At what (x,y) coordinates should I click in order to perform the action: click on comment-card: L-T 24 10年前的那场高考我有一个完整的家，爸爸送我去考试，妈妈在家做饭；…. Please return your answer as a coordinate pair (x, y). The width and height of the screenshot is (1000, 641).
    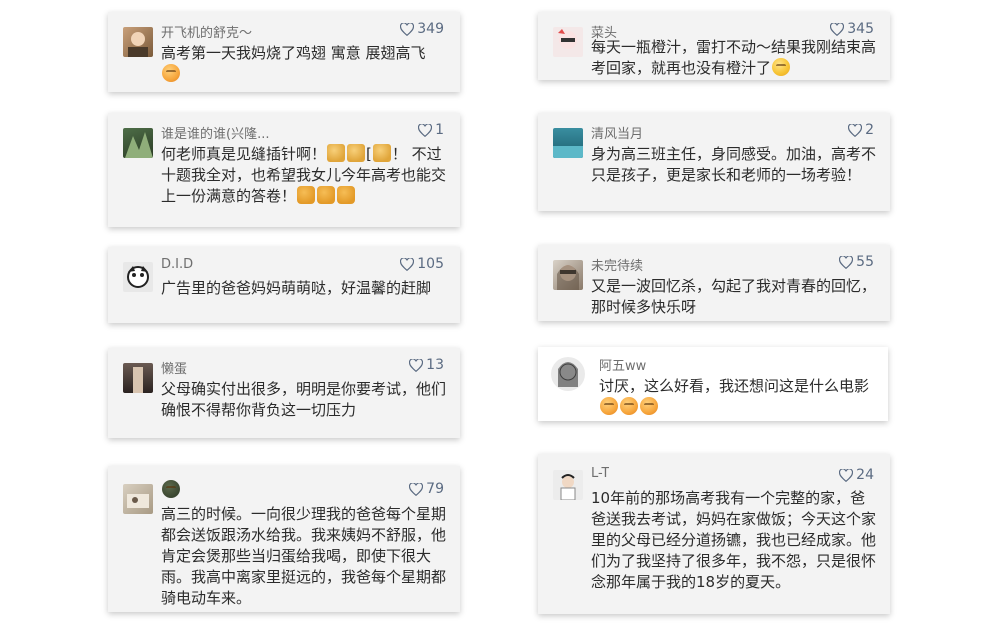
    Looking at the image, I should click on (714, 534).